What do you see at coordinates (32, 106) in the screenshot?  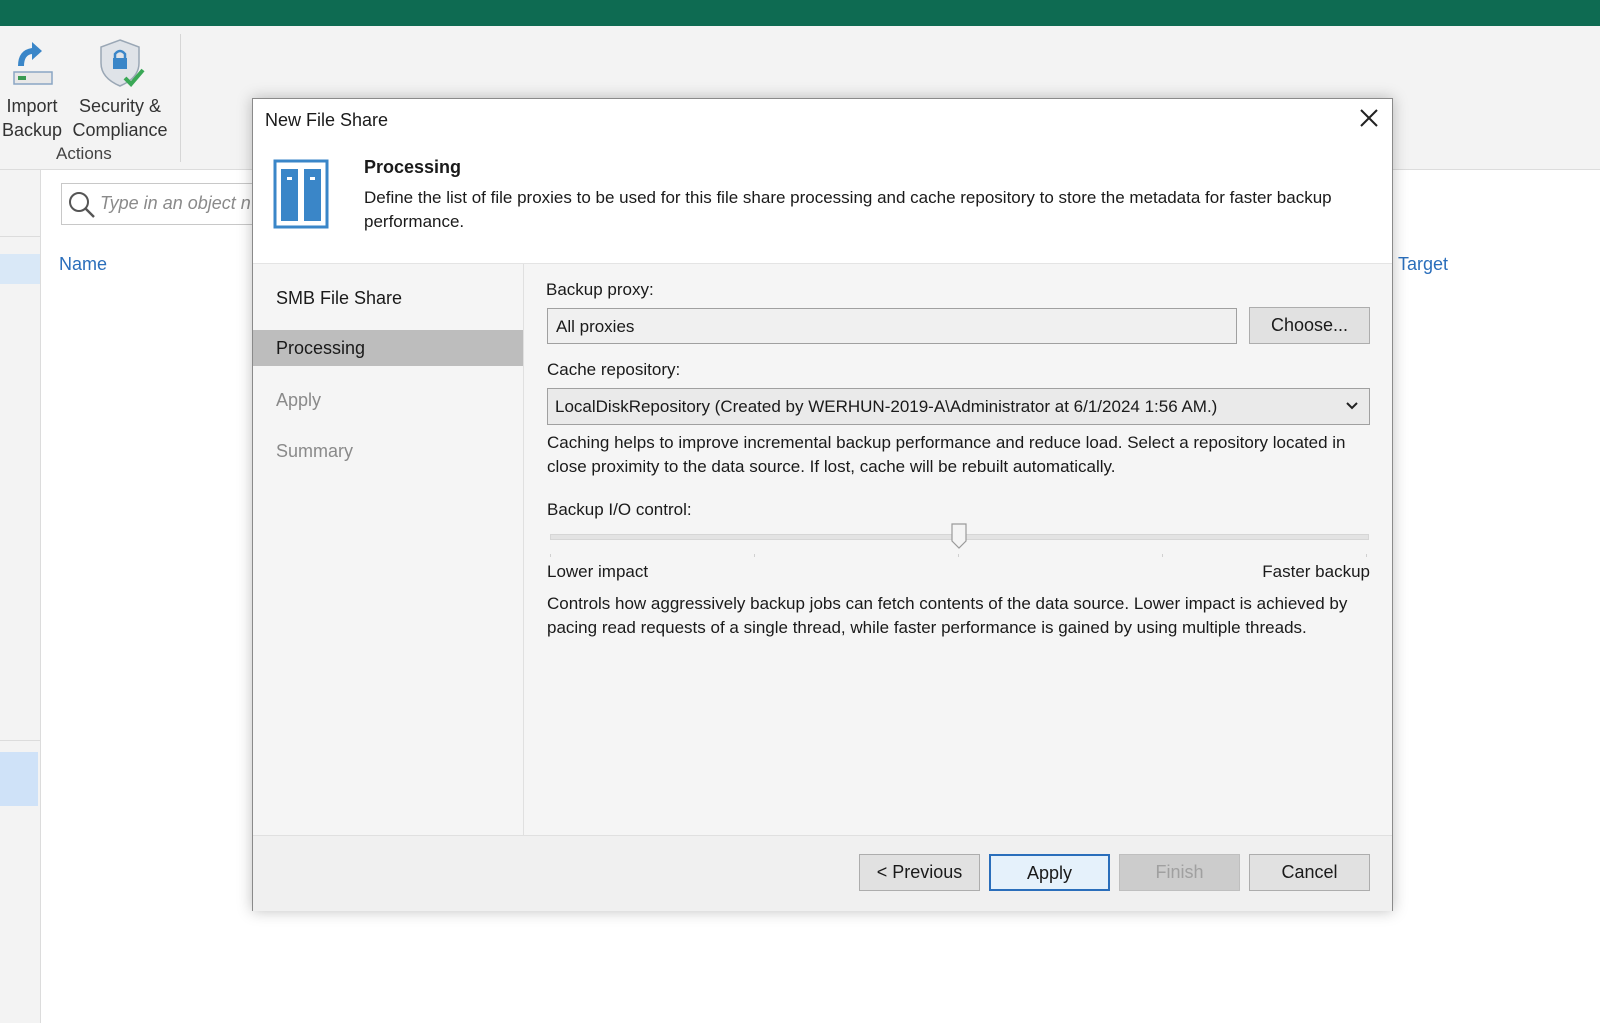 I see `import-label-1: Import` at bounding box center [32, 106].